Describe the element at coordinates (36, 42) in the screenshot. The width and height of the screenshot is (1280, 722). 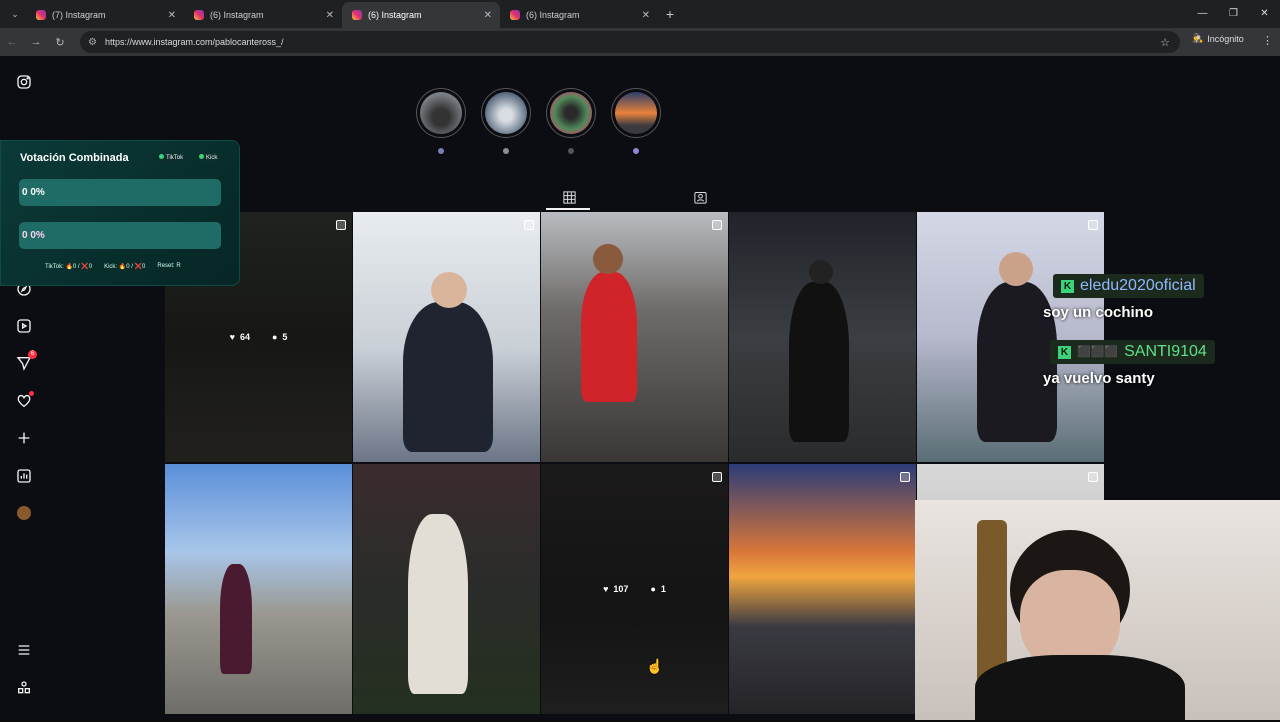
I see `forward-arrow-icon: →` at that location.